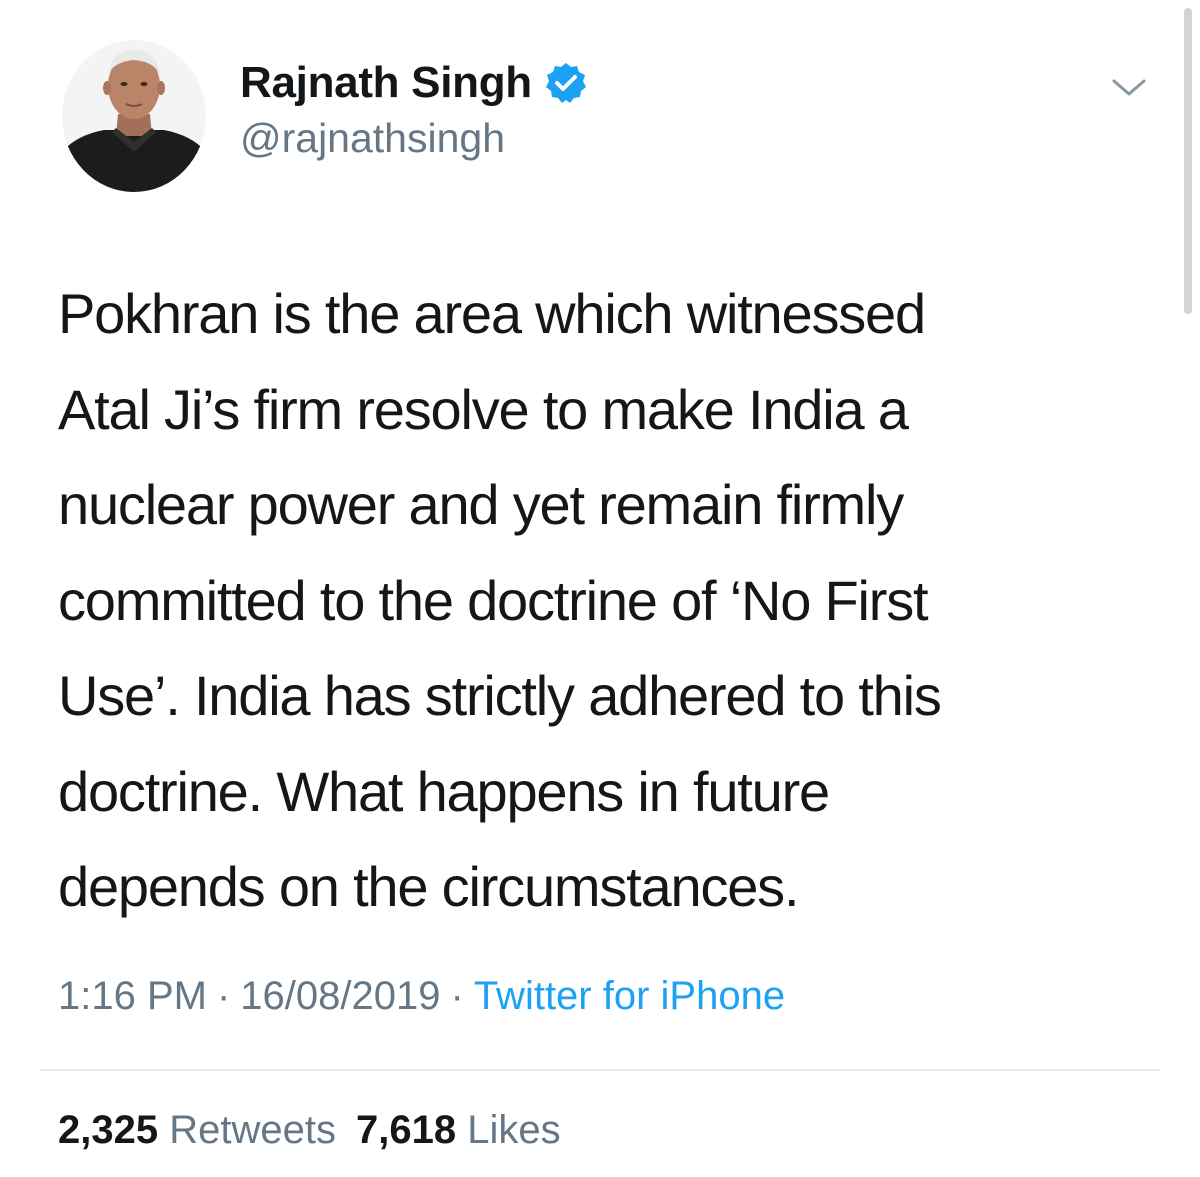 This screenshot has width=1200, height=1177. I want to click on retweets-count: 2,325, so click(108, 1130).